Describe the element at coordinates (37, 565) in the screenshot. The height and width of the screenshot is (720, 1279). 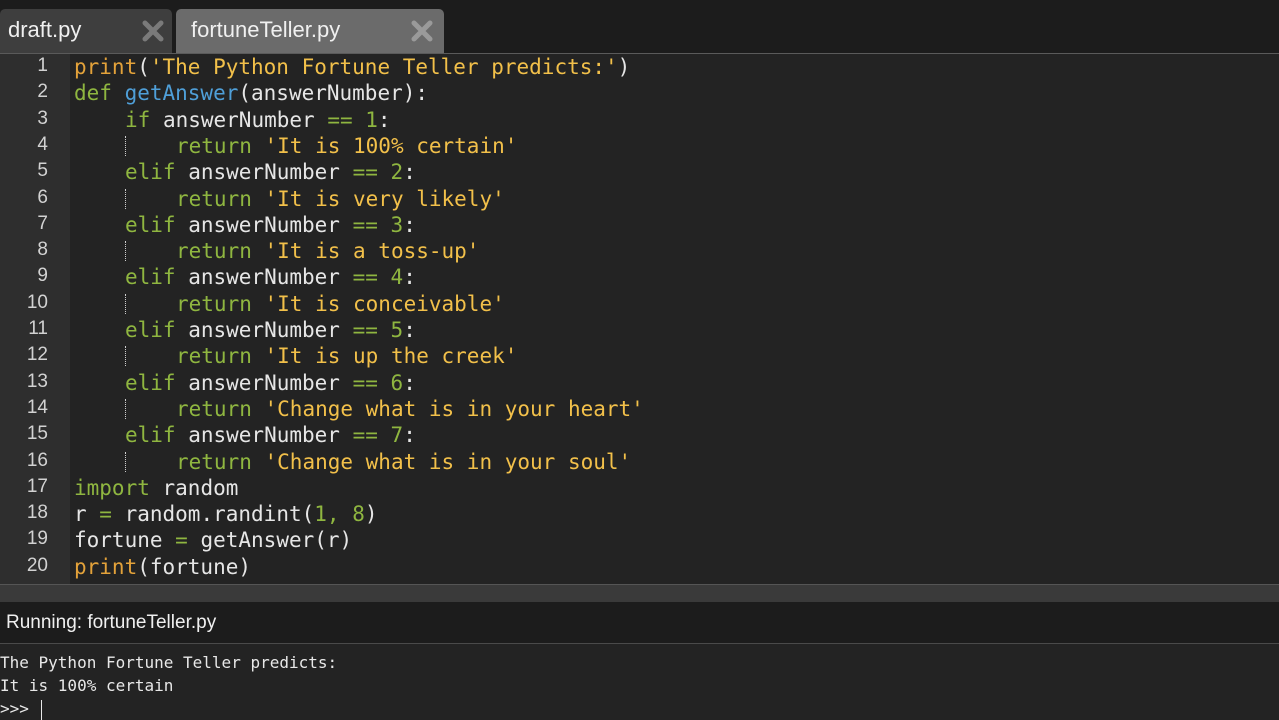
I see `line-number: 20` at that location.